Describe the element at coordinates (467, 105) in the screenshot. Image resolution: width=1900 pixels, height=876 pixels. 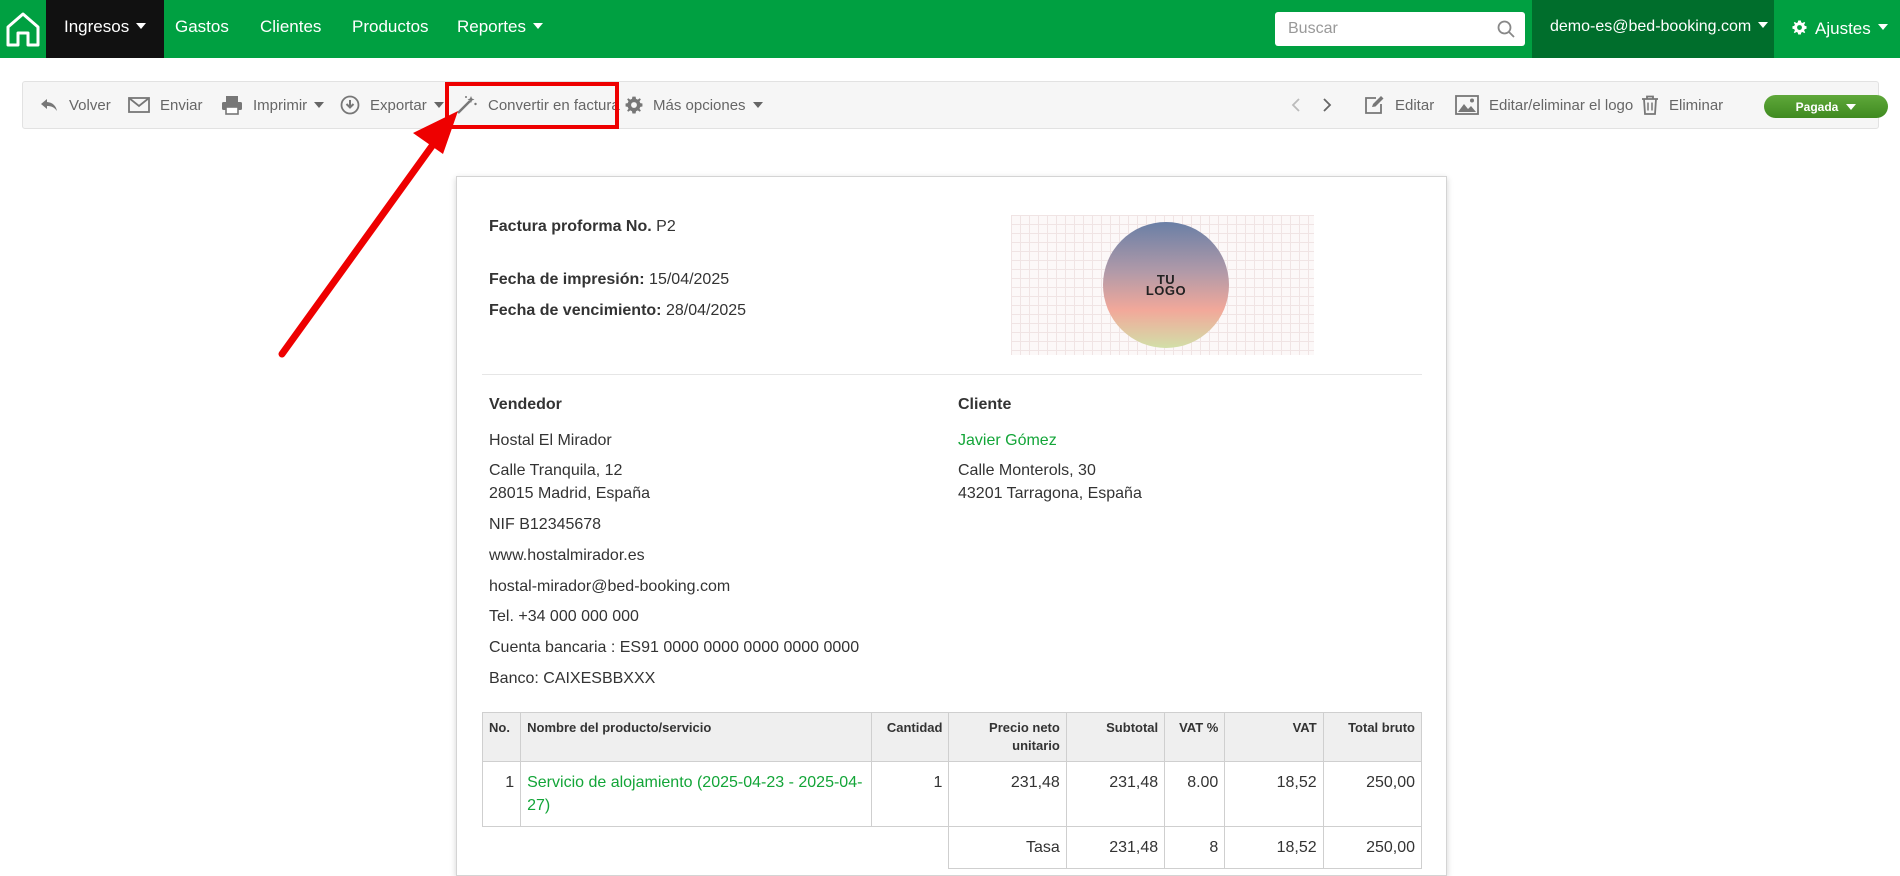
I see `magic-wand-icon` at that location.